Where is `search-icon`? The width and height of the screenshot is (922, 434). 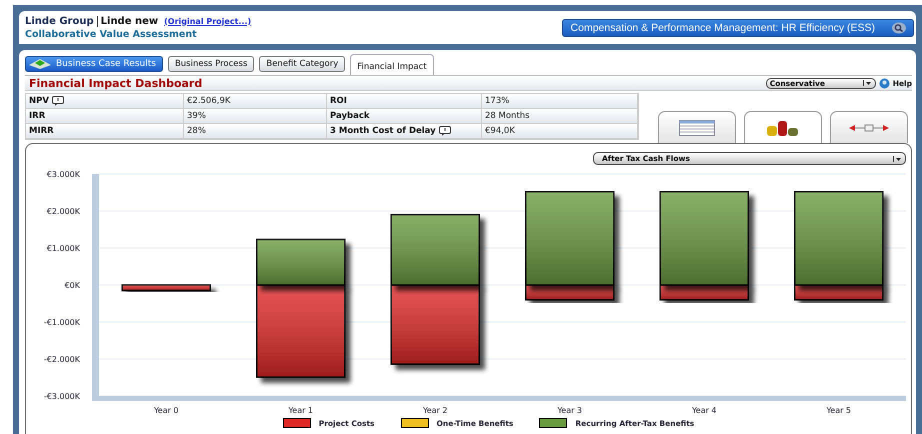 search-icon is located at coordinates (899, 28).